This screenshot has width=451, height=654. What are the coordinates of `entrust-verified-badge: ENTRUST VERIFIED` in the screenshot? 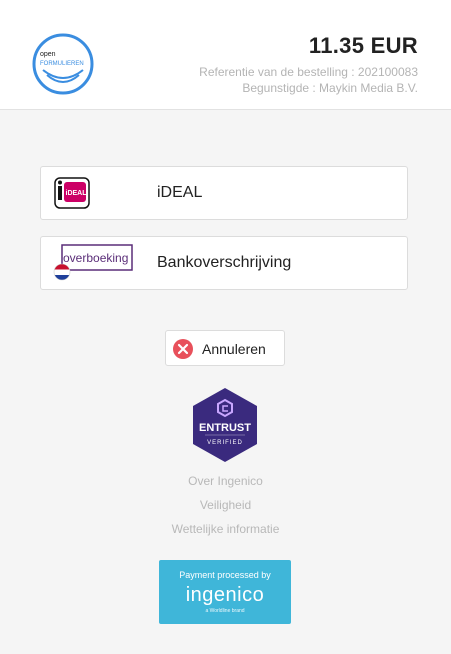 It's located at (225, 425).